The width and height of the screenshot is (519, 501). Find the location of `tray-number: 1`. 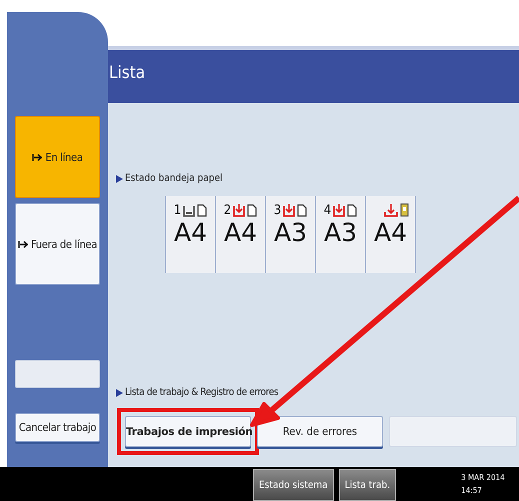

tray-number: 1 is located at coordinates (178, 210).